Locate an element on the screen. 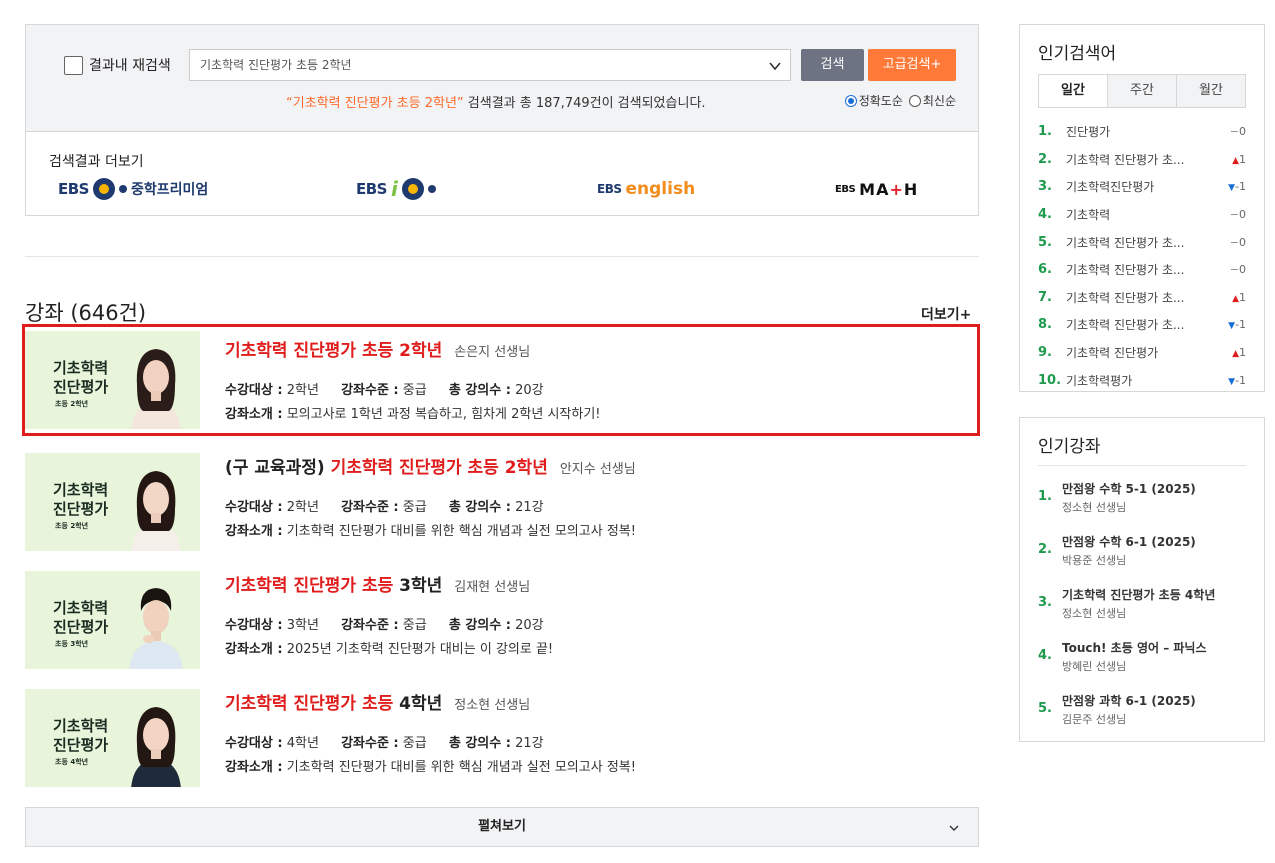 This screenshot has width=1275, height=863. course-title: 기초학력 진단평가 초등 2학년 손은지 선생님 is located at coordinates (595, 348).